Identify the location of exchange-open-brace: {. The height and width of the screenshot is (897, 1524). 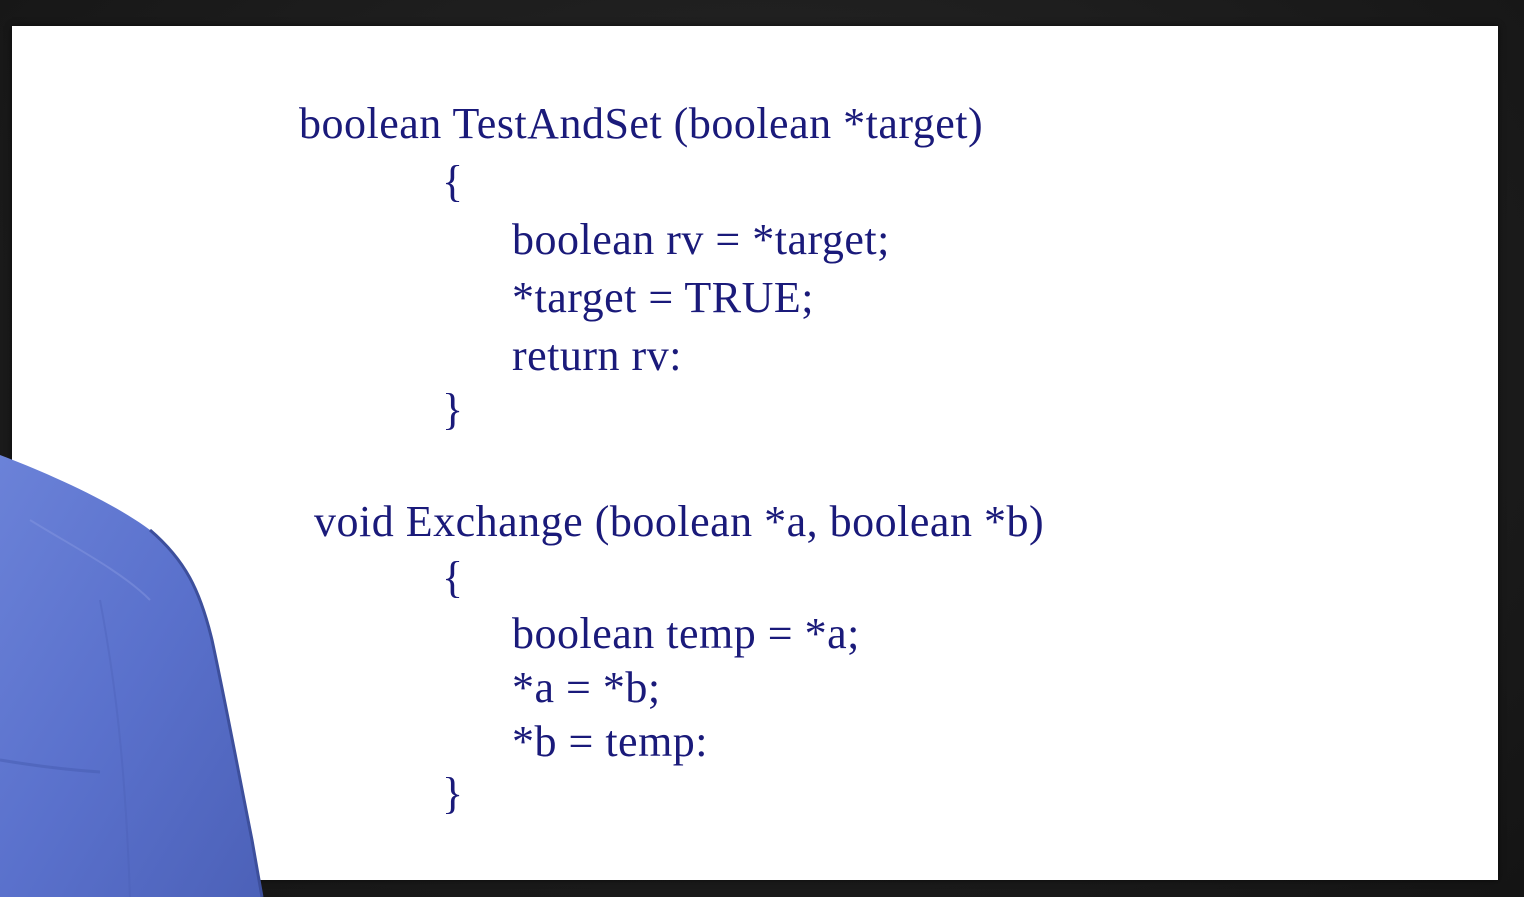
(453, 577).